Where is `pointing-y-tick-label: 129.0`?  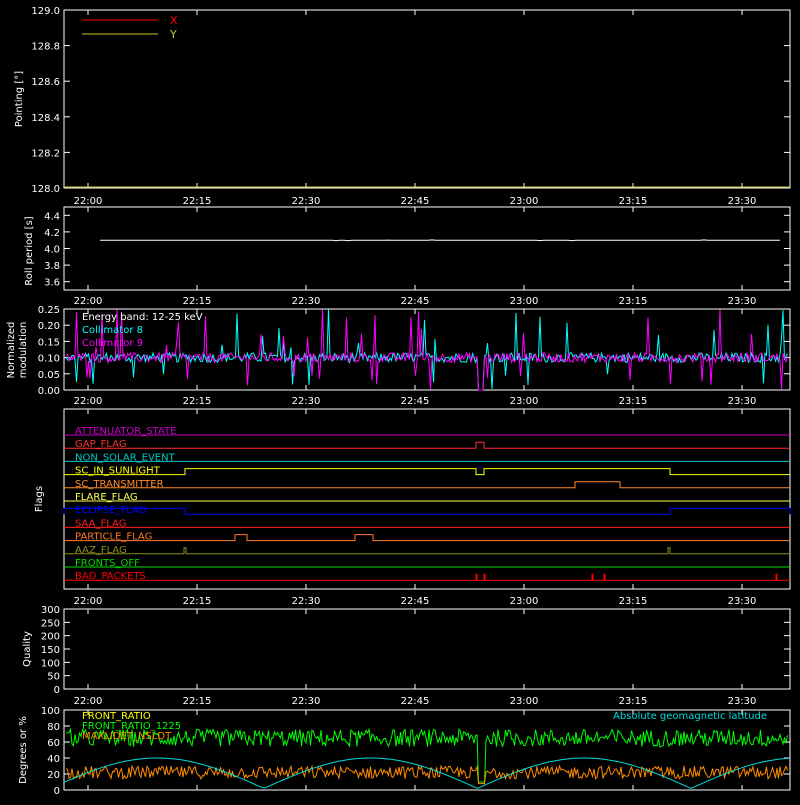 pointing-y-tick-label: 129.0 is located at coordinates (45, 11).